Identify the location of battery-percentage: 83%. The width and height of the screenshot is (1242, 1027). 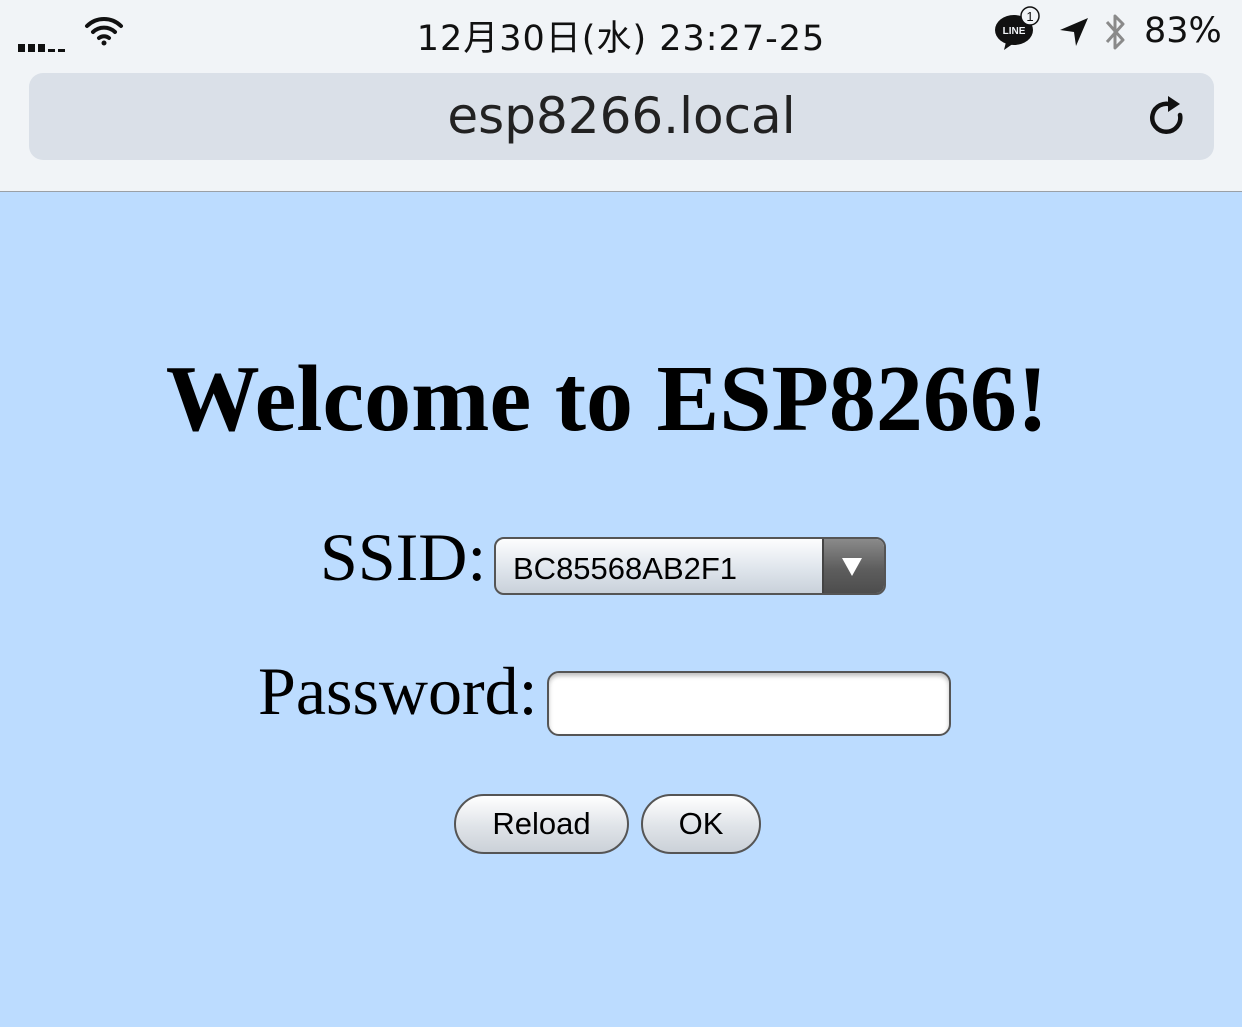
(1183, 31).